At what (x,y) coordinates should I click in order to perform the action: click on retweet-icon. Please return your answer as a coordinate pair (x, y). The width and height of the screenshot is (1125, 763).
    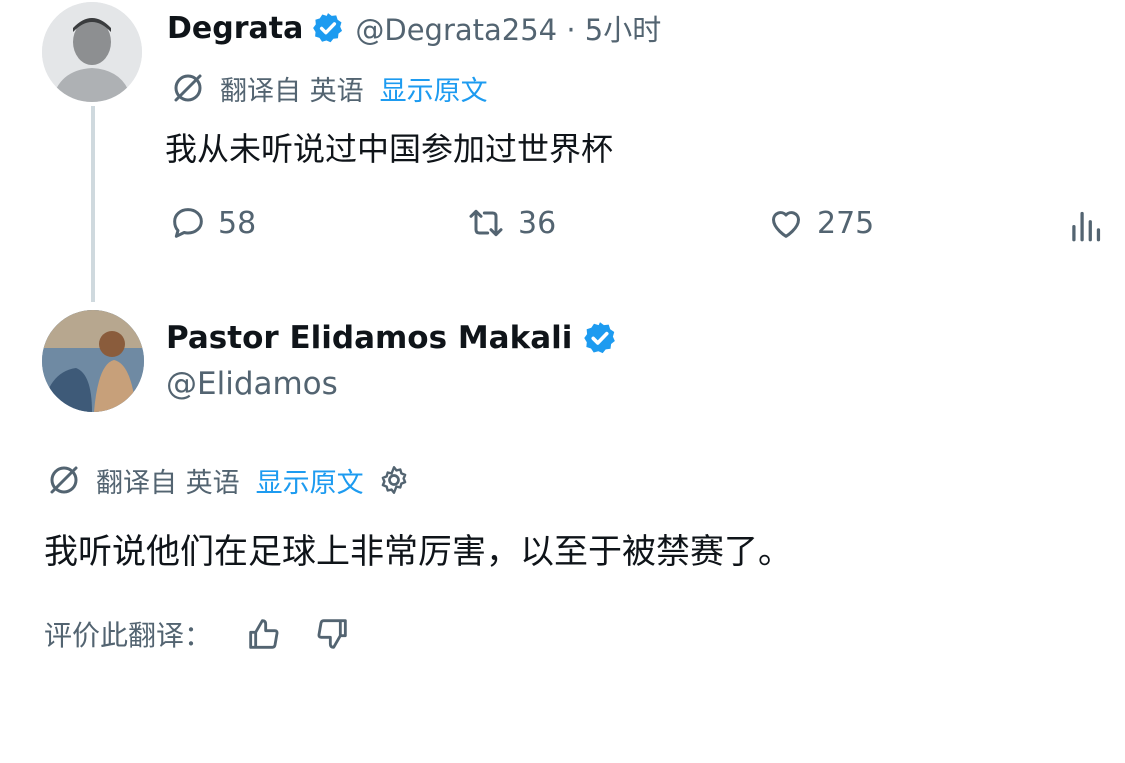
    Looking at the image, I should click on (486, 223).